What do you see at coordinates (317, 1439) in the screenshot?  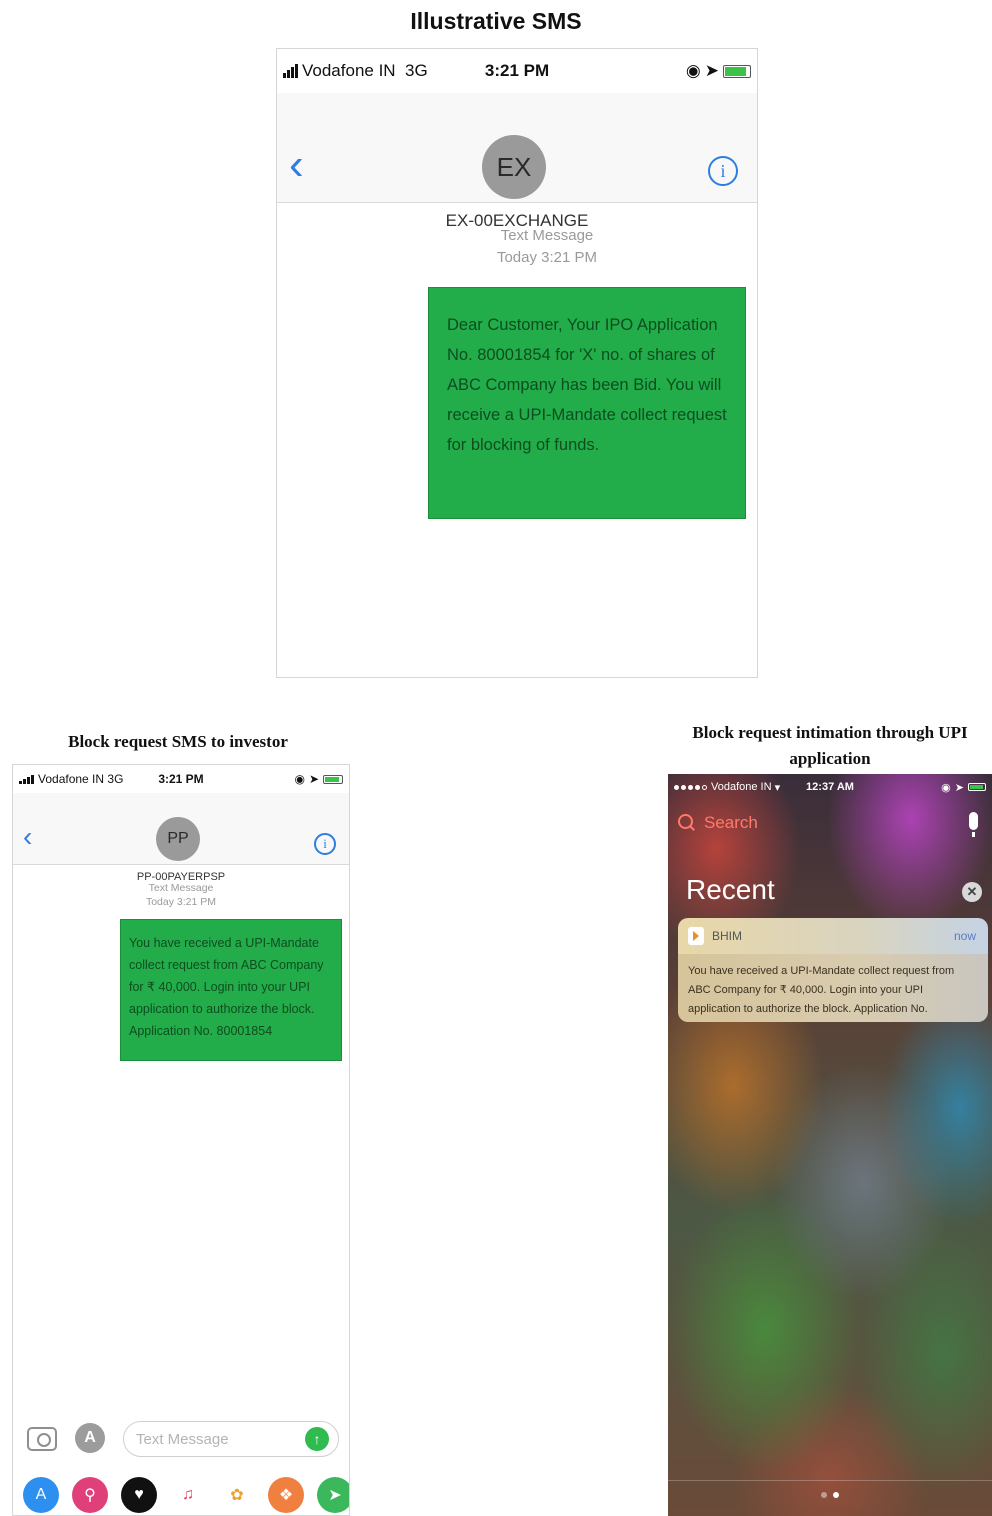 I see `send-arrow-icon: ↑` at bounding box center [317, 1439].